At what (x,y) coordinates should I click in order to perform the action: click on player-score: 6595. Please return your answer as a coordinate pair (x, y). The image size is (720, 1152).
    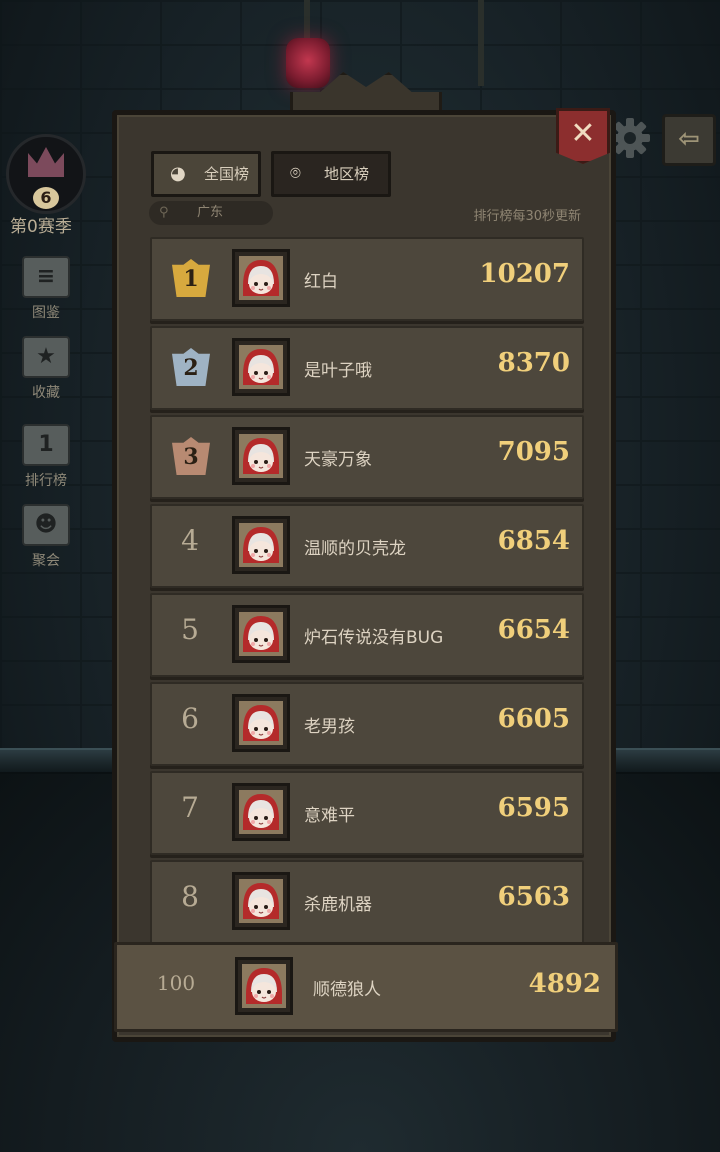
    Looking at the image, I should click on (533, 808).